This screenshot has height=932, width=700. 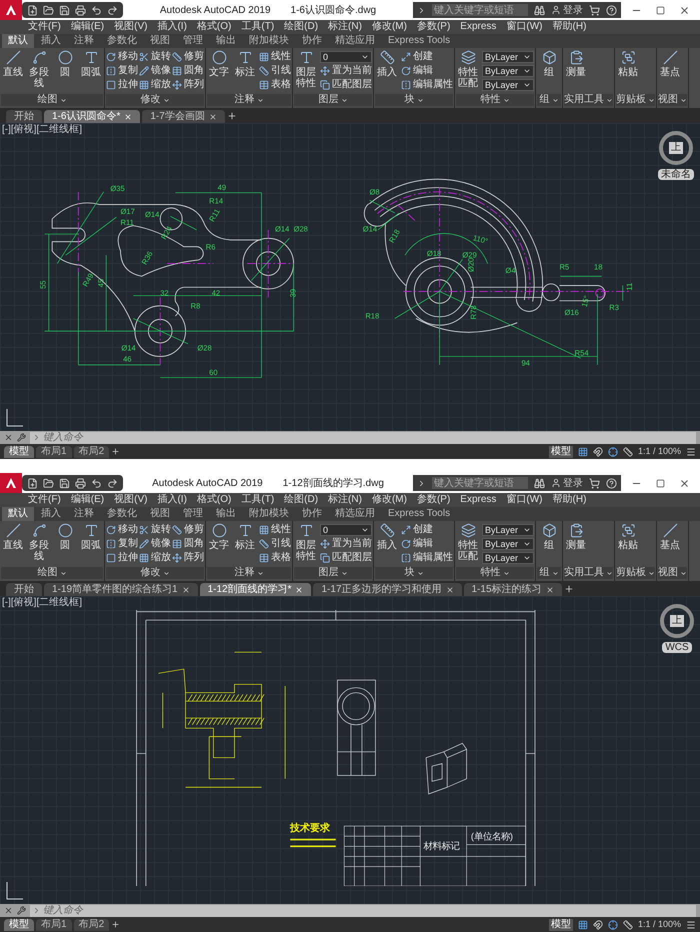 What do you see at coordinates (122, 41) in the screenshot?
I see `ribbon-tab: 参数化` at bounding box center [122, 41].